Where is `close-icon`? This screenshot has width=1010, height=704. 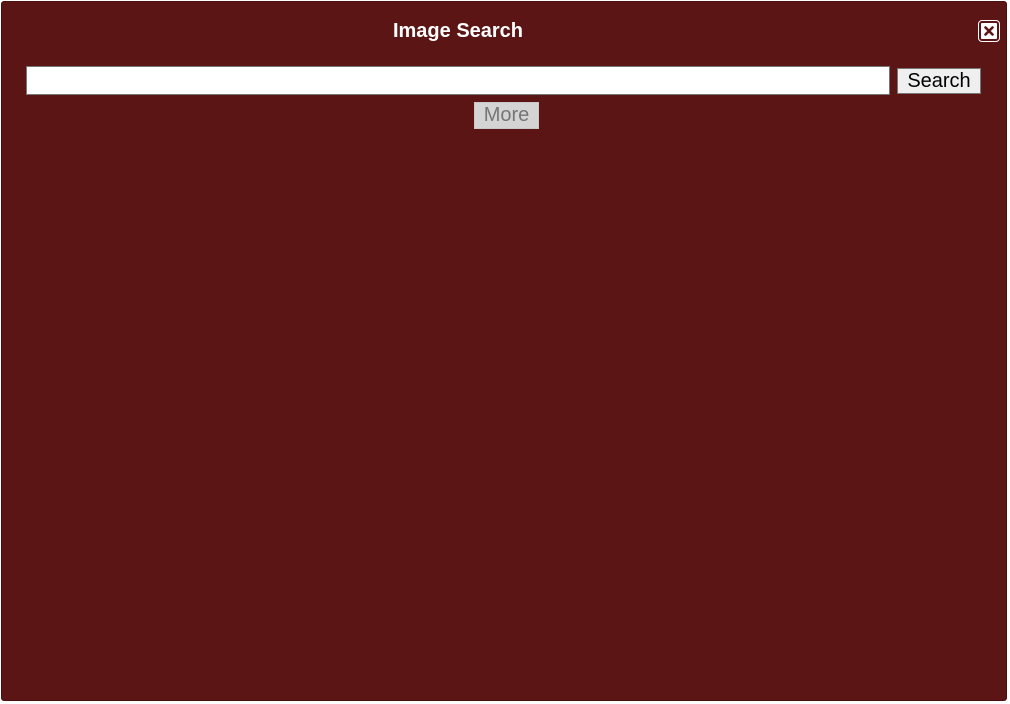 close-icon is located at coordinates (989, 31).